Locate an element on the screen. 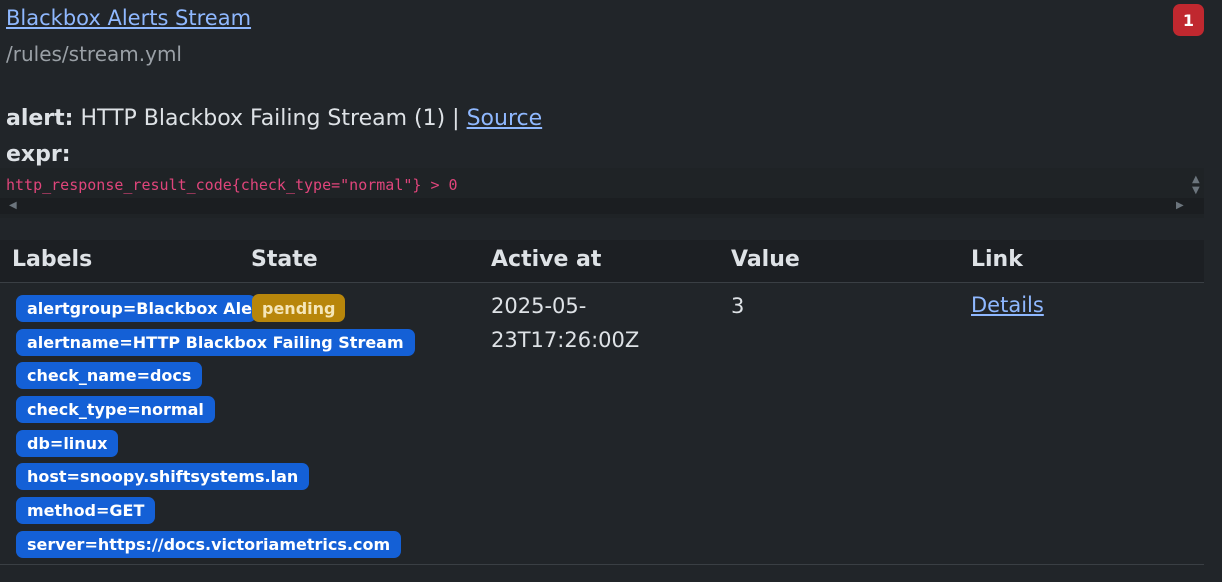 This screenshot has height=582, width=1222. label-badge: alertgroup=Blackbox Alerts Stream is located at coordinates (136, 308).